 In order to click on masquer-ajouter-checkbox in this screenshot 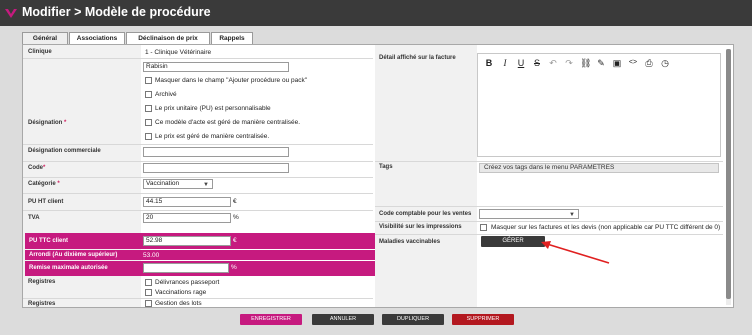, I will do `click(148, 80)`.